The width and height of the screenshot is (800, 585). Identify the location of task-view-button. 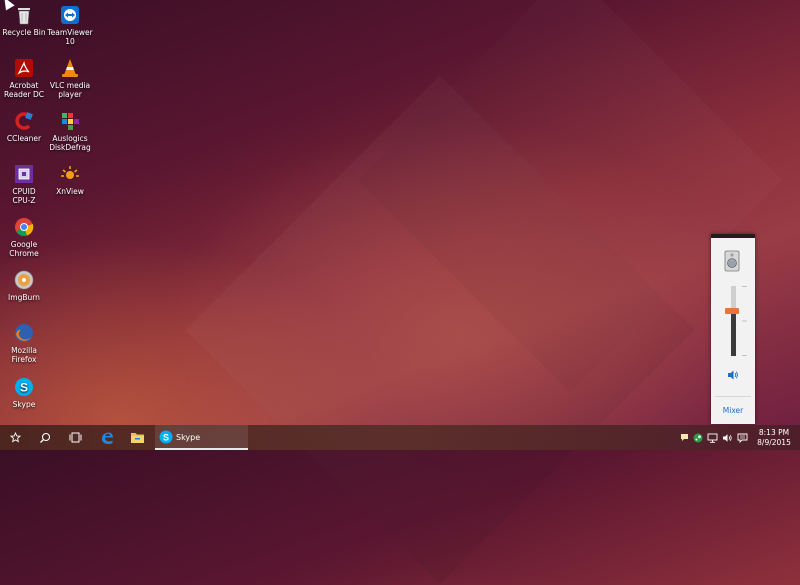
(75, 437).